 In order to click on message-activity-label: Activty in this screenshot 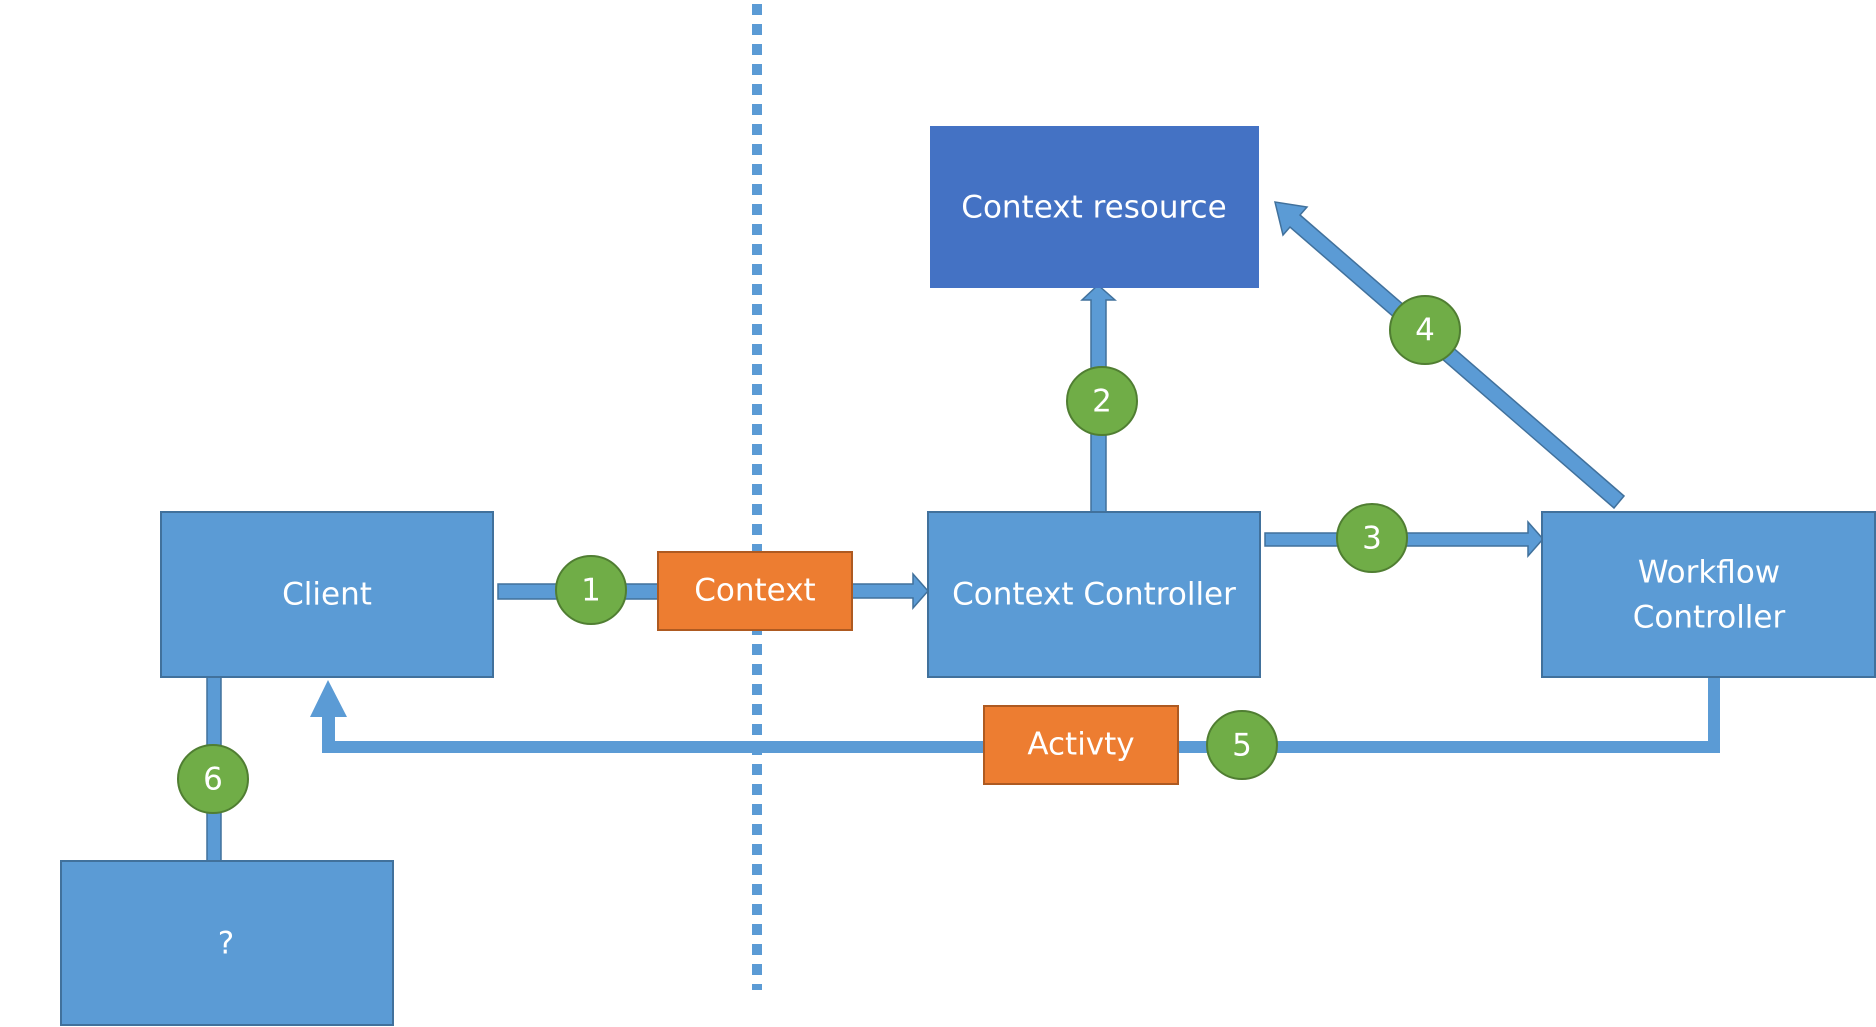, I will do `click(1080, 745)`.